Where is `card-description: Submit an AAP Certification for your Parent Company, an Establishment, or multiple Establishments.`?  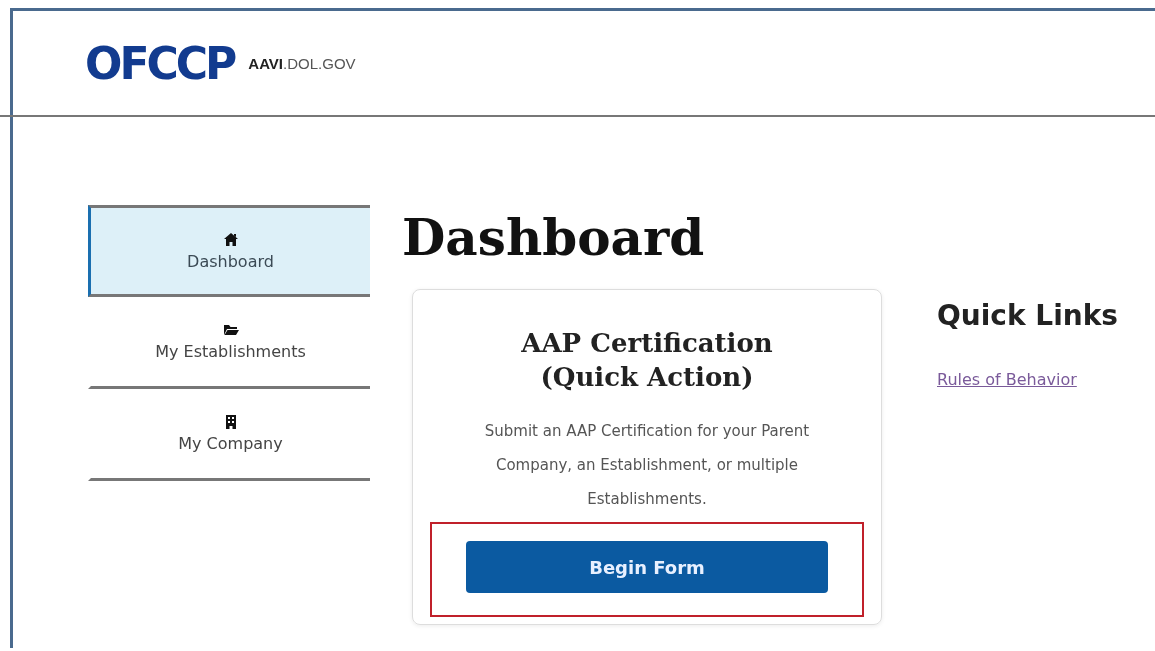 card-description: Submit an AAP Certification for your Parent Company, an Establishment, or multiple Establishments. is located at coordinates (647, 465).